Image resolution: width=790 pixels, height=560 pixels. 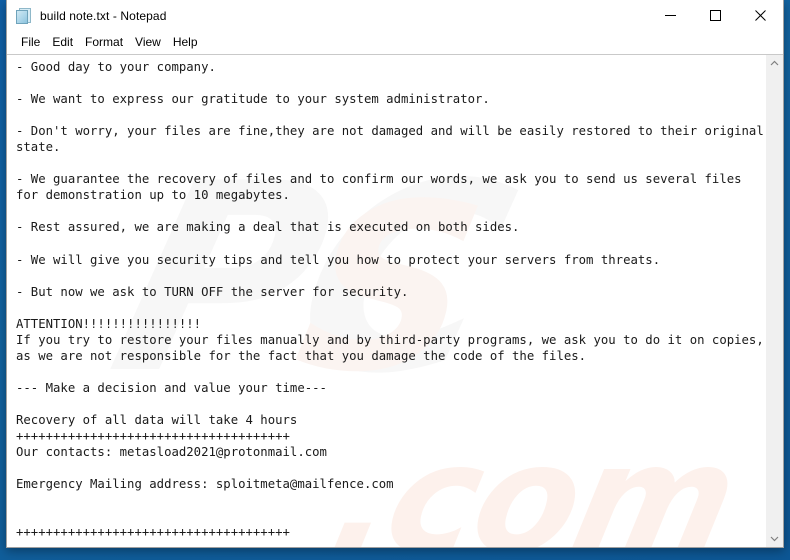 What do you see at coordinates (62, 42) in the screenshot?
I see `menu-item-edit: Edit` at bounding box center [62, 42].